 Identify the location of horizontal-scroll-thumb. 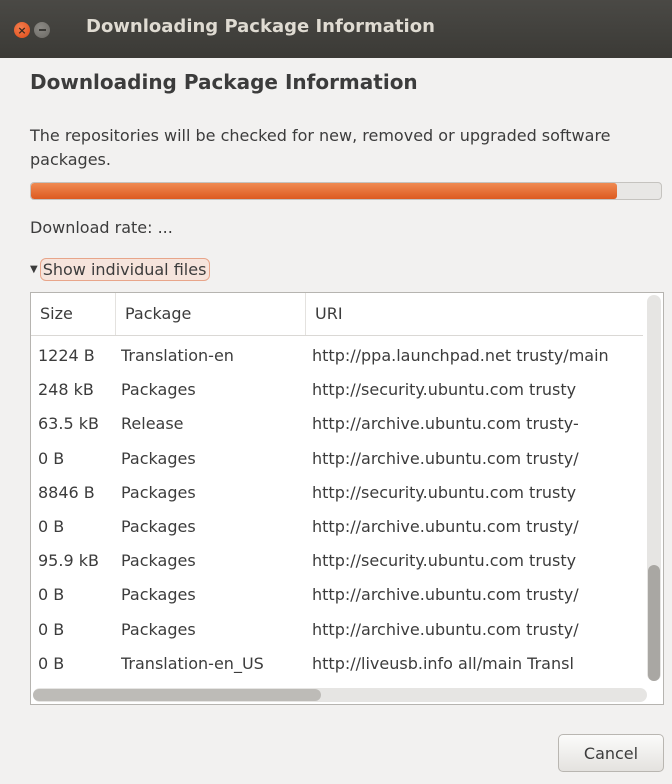
(177, 695).